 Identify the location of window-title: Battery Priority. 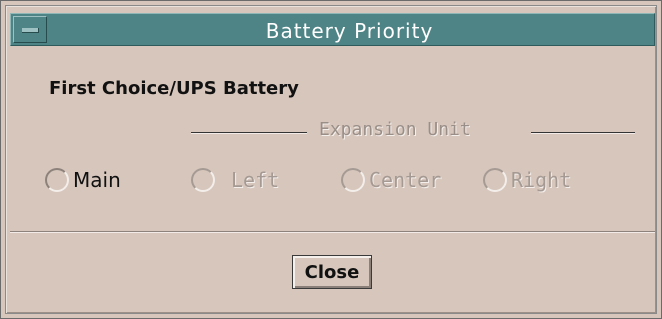
(349, 31).